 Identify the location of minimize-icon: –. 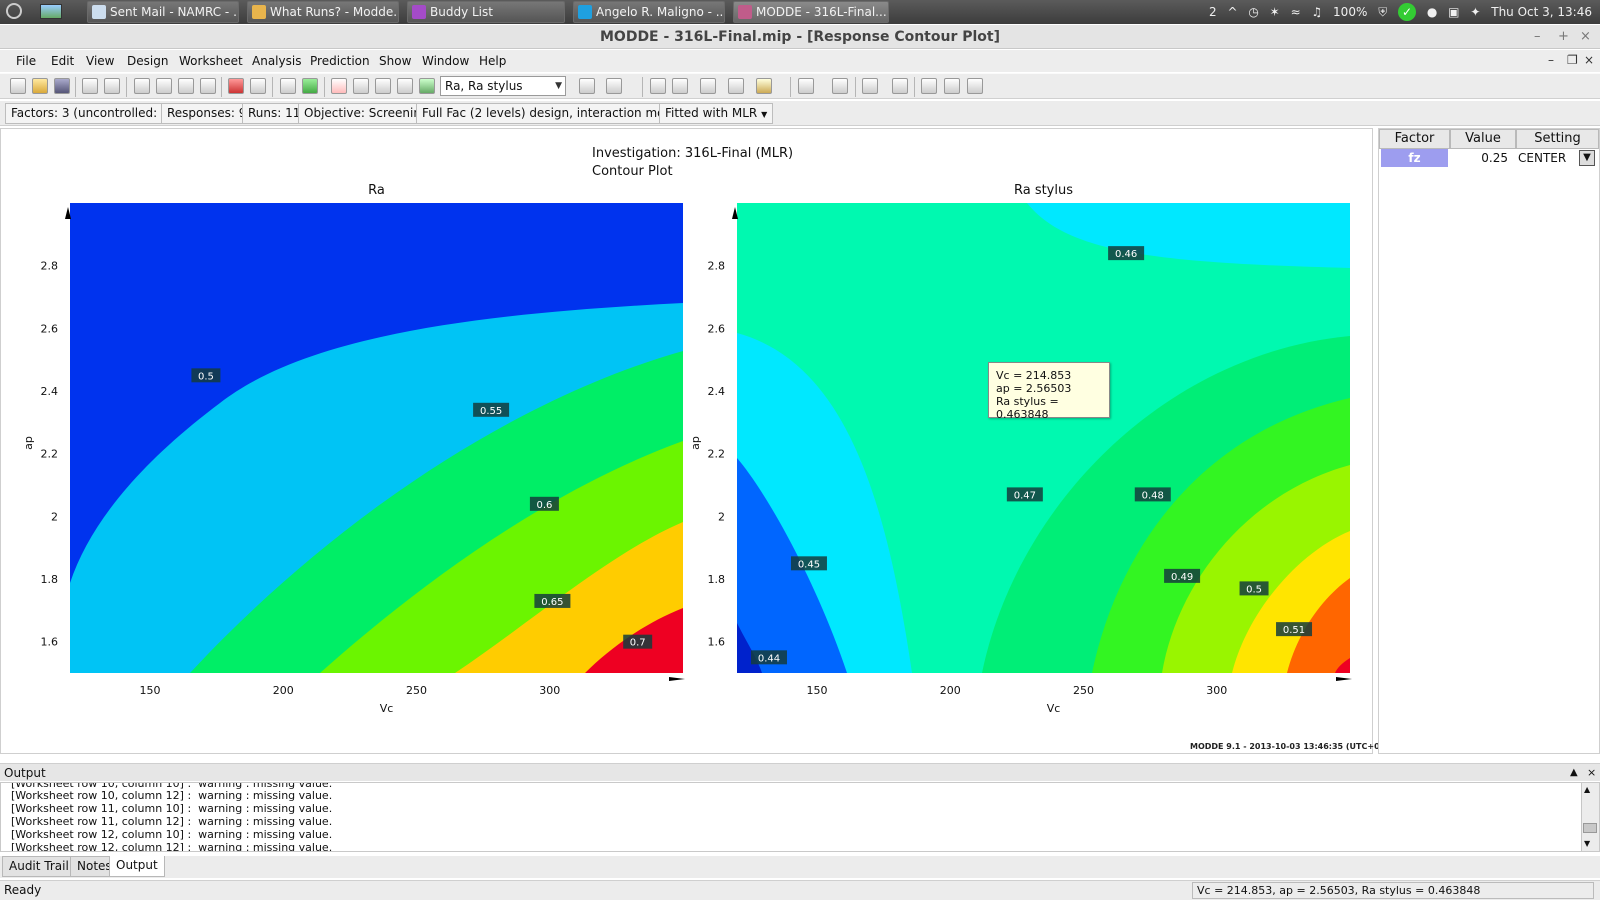
(1537, 37).